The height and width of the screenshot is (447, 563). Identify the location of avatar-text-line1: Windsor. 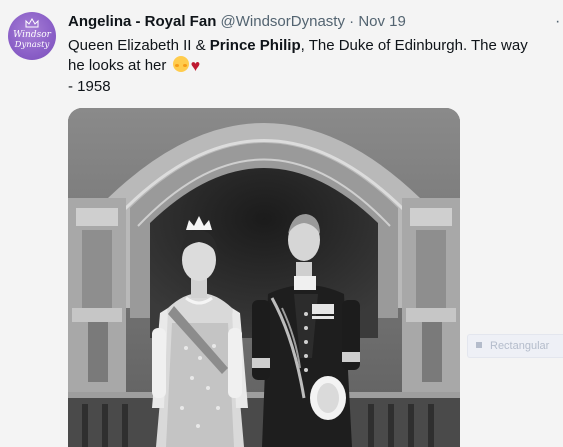
(32, 35).